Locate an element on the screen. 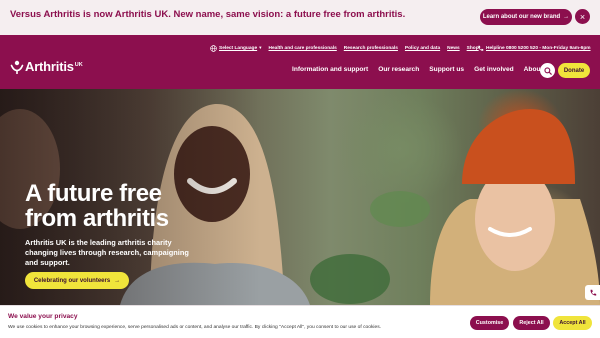  learn-new-brand-button: Learn about our new brand → is located at coordinates (526, 17).